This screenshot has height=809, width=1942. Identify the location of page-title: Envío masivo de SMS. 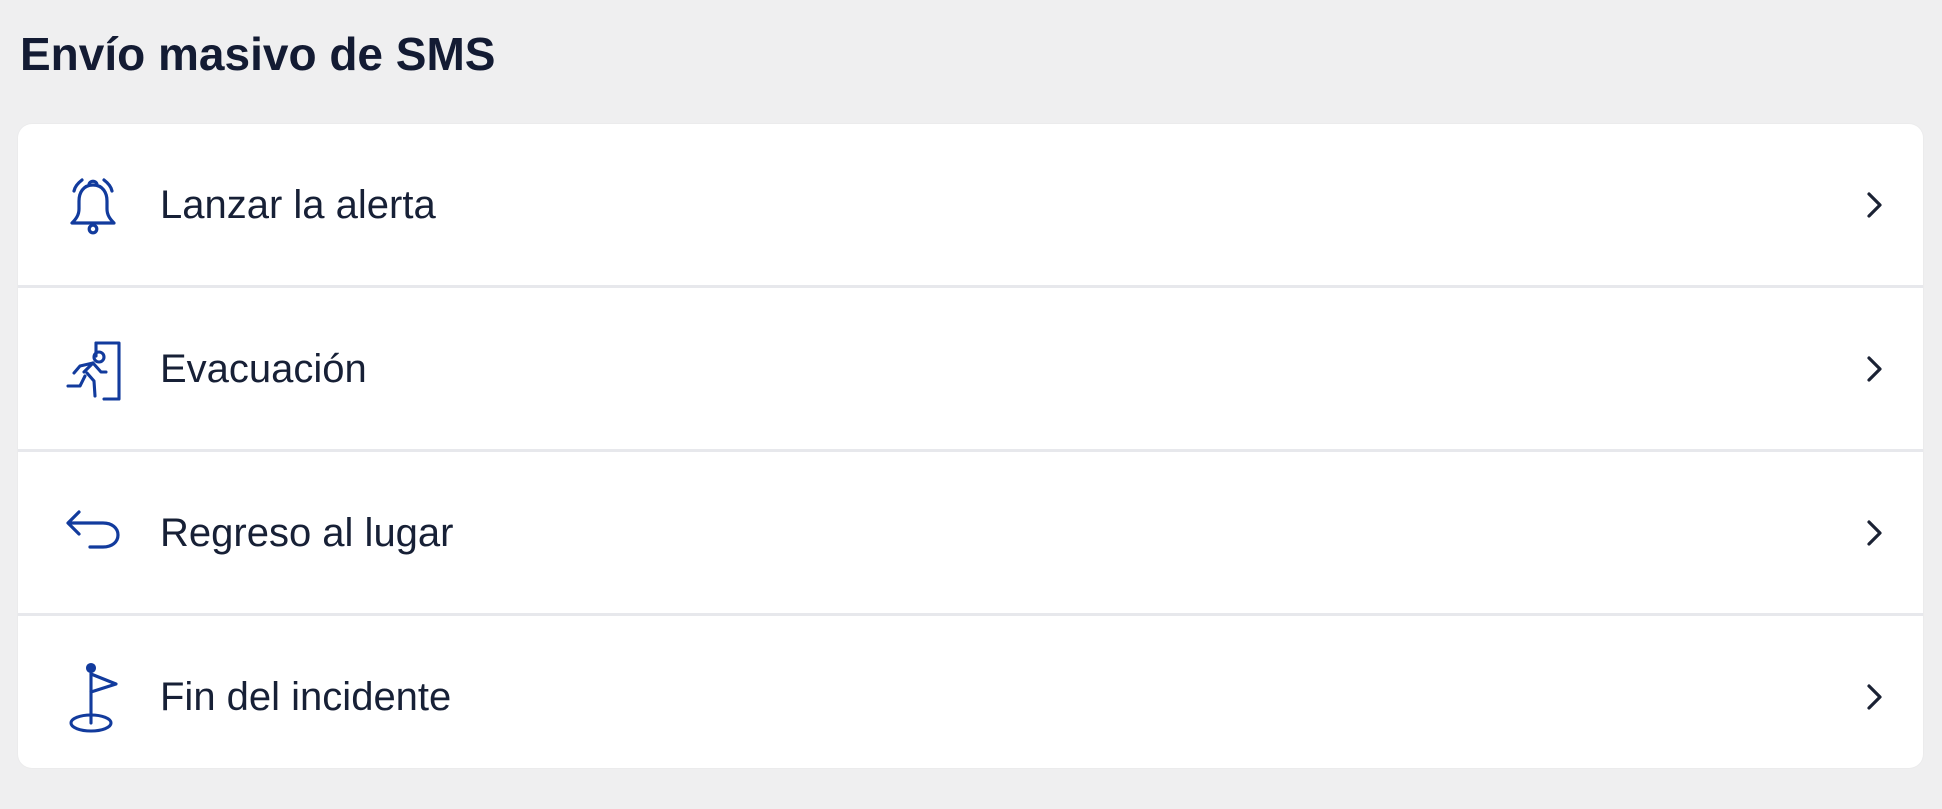
(258, 54).